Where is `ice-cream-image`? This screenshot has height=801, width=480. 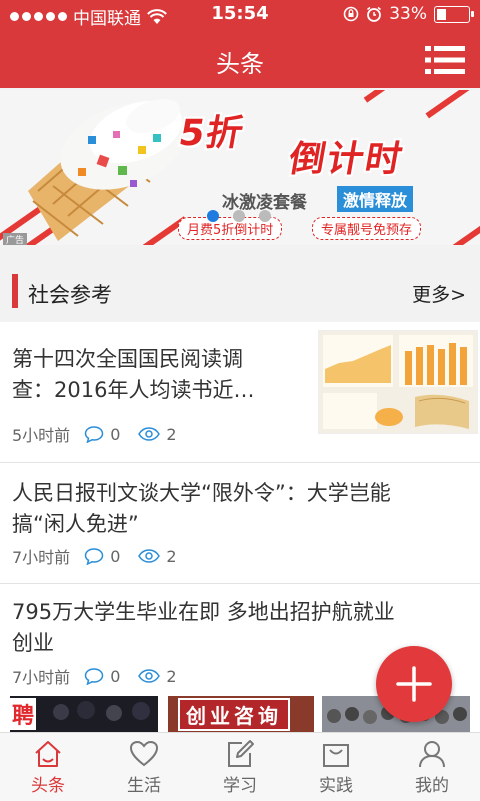 ice-cream-image is located at coordinates (107, 169).